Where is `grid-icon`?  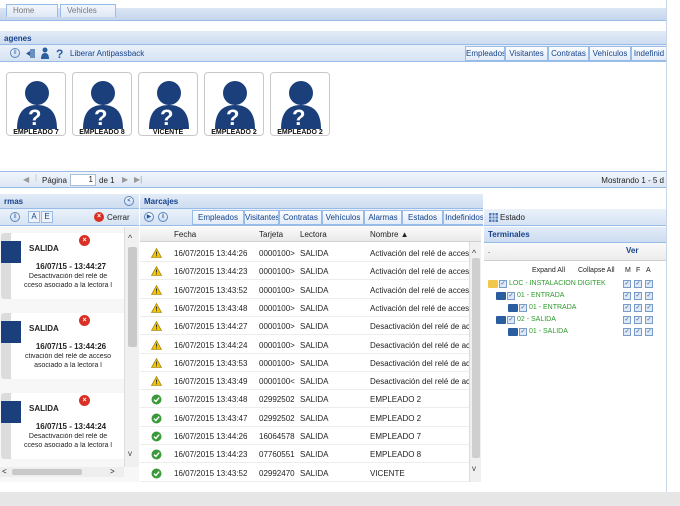
grid-icon is located at coordinates (493, 217).